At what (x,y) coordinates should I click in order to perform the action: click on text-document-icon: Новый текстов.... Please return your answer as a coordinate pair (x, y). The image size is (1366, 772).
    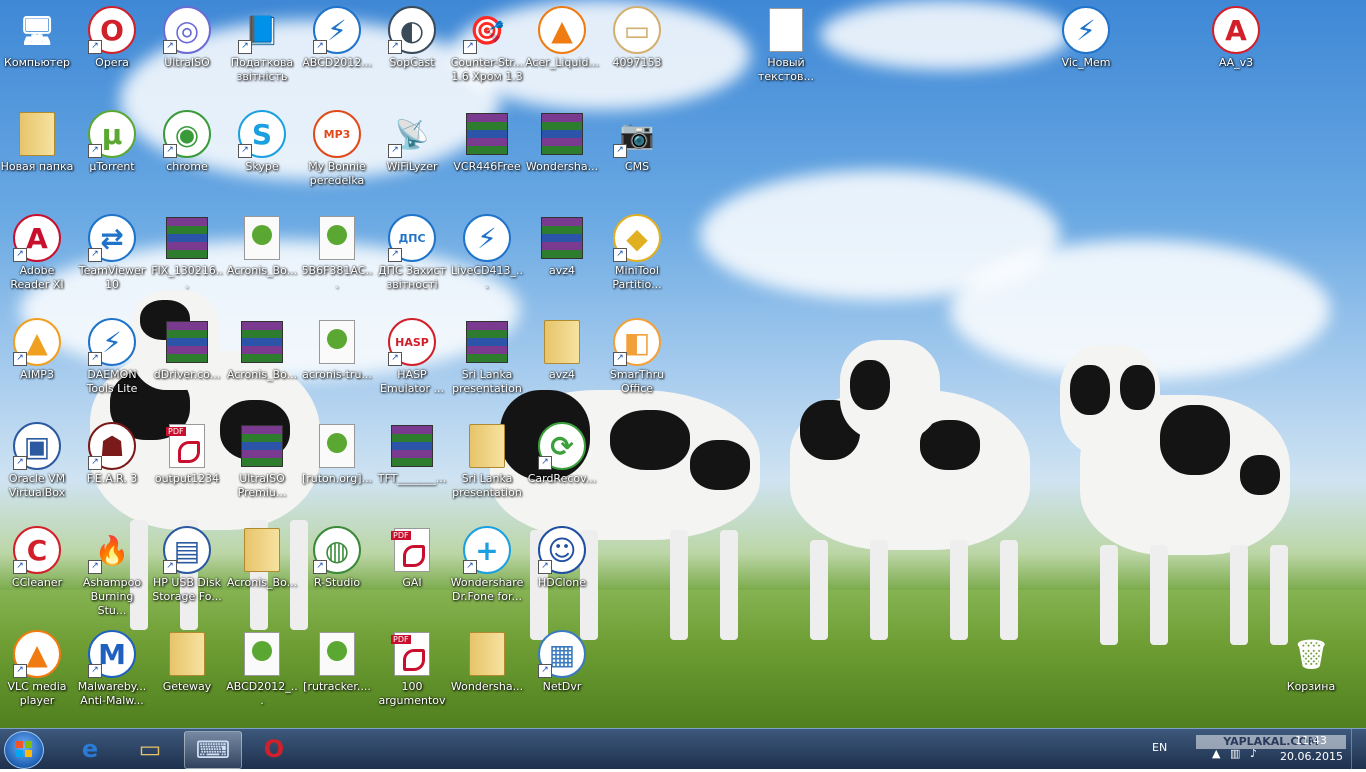
    Looking at the image, I should click on (786, 43).